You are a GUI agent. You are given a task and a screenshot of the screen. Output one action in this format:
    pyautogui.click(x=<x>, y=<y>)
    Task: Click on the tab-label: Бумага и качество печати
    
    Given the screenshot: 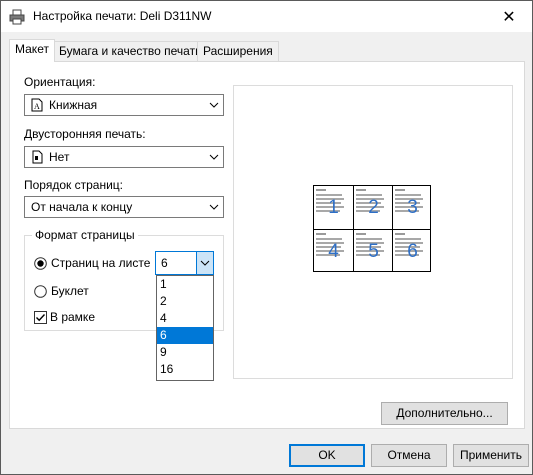 What is the action you would take?
    pyautogui.click(x=130, y=51)
    